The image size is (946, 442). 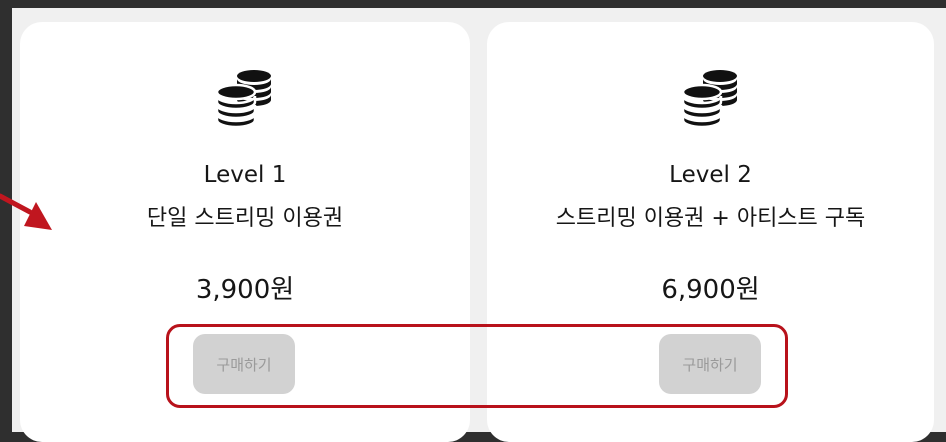 What do you see at coordinates (710, 175) in the screenshot?
I see `plan-level: Level 2` at bounding box center [710, 175].